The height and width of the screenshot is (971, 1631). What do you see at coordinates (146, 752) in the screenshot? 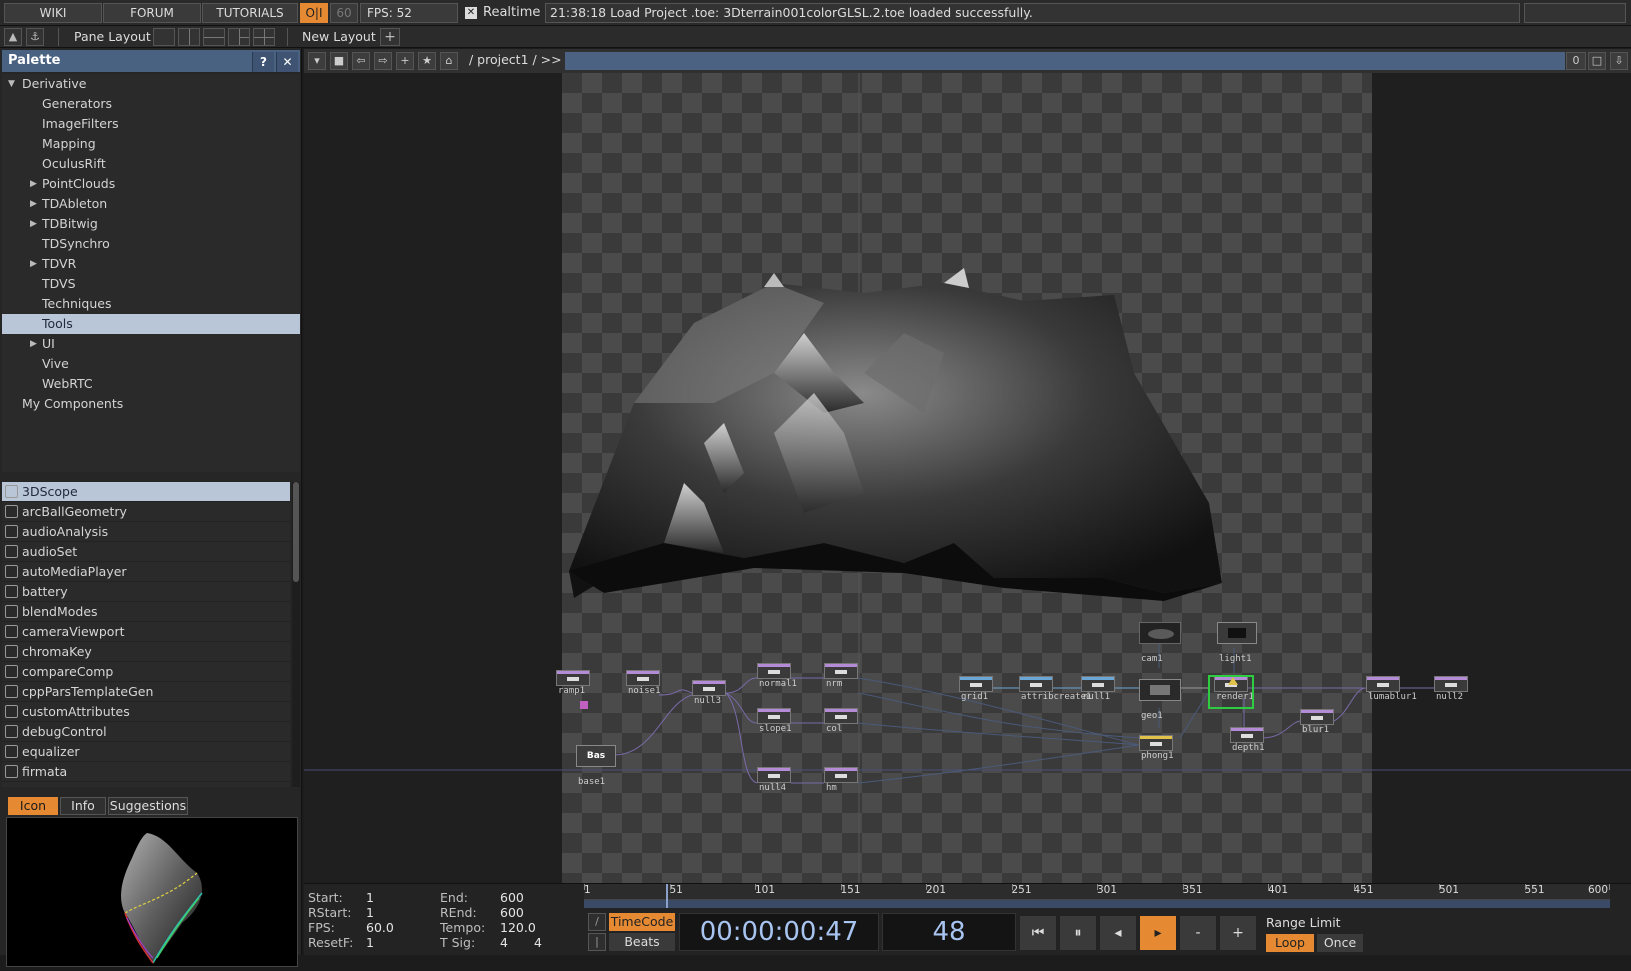
I see `component-list-item: equalizer` at bounding box center [146, 752].